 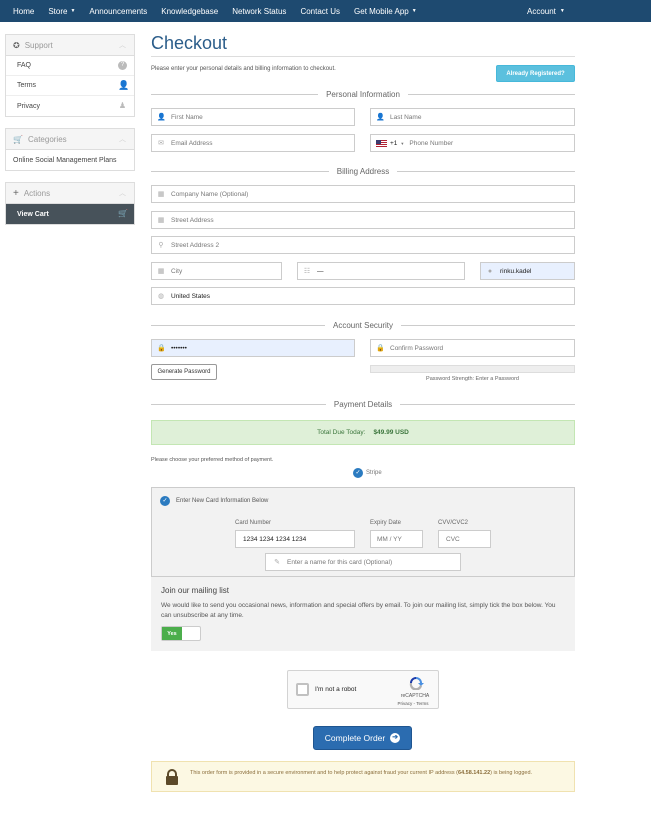 What do you see at coordinates (253, 523) in the screenshot?
I see `card-number-label: Card Number` at bounding box center [253, 523].